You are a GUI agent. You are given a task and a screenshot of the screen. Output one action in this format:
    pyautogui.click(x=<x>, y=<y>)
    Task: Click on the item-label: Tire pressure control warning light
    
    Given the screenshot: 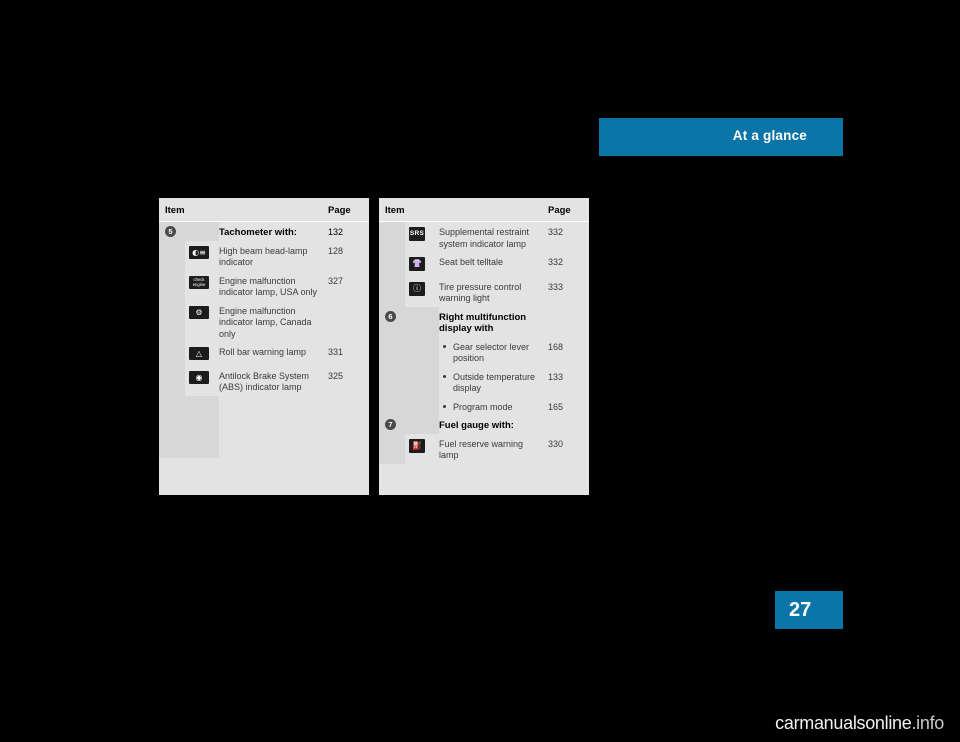 What is the action you would take?
    pyautogui.click(x=480, y=292)
    